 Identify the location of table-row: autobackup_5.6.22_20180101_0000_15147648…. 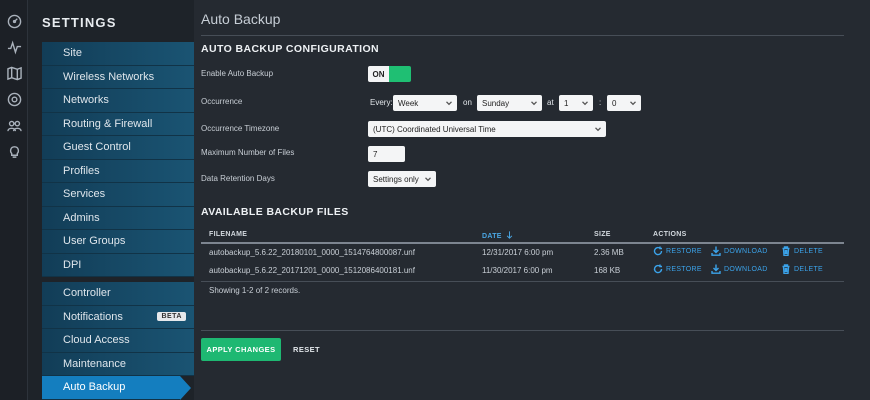
(522, 253).